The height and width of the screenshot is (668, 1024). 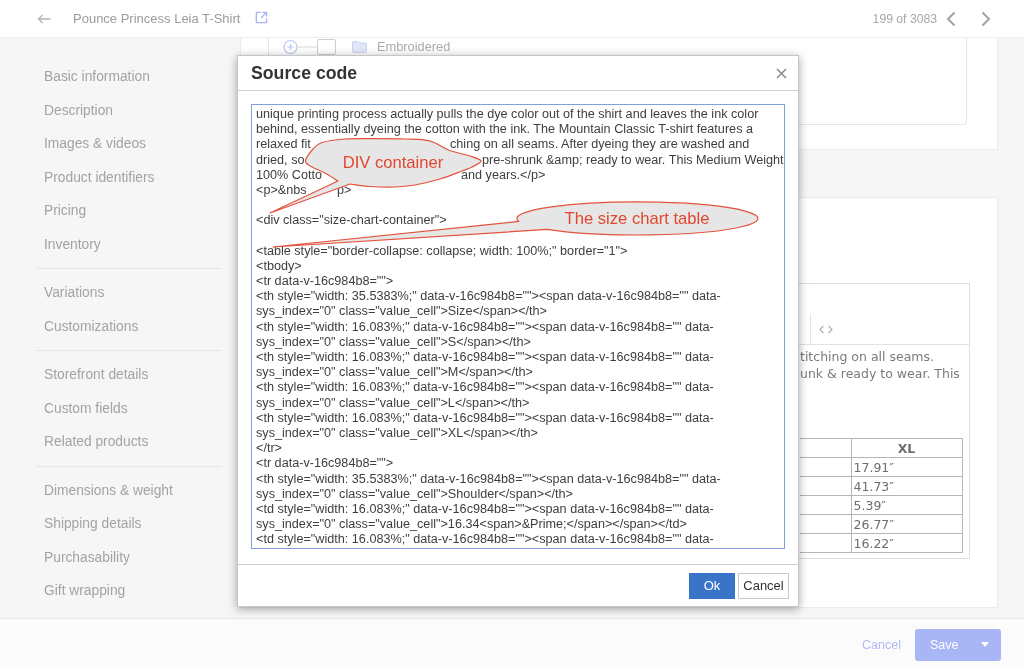 I want to click on table-cell: 17.91″, so click(x=906, y=467).